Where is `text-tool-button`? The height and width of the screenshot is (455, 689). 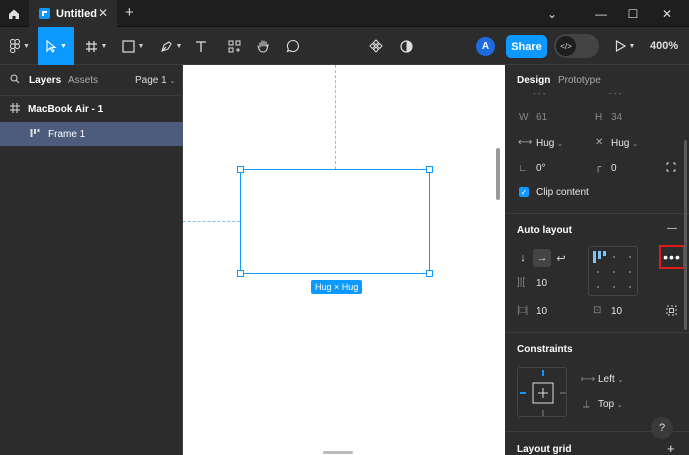 text-tool-button is located at coordinates (201, 46).